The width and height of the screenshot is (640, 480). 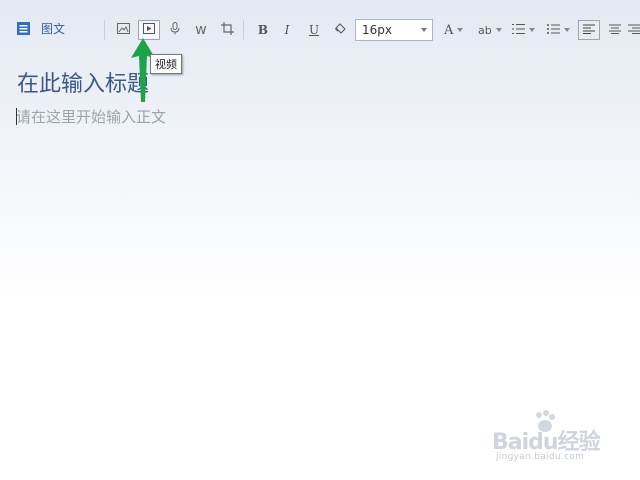 I want to click on highlight-label: ab, so click(x=485, y=30).